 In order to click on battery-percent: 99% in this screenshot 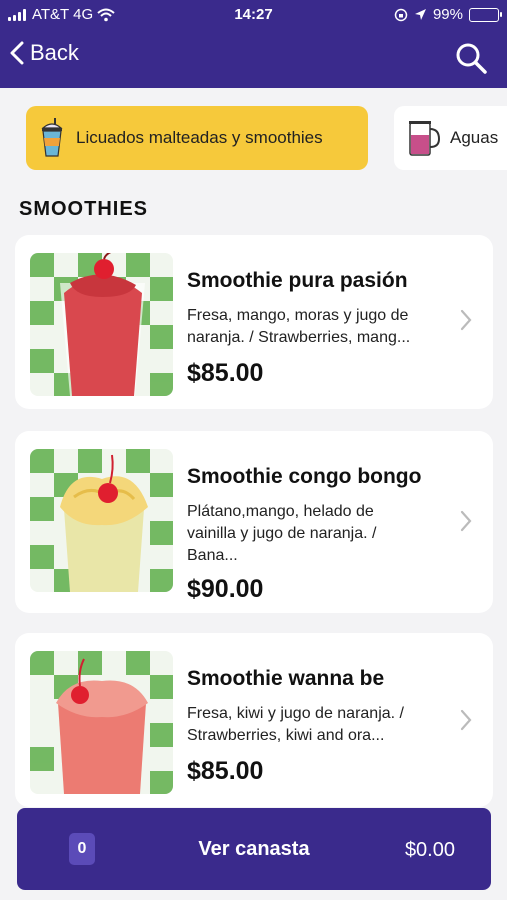, I will do `click(447, 14)`.